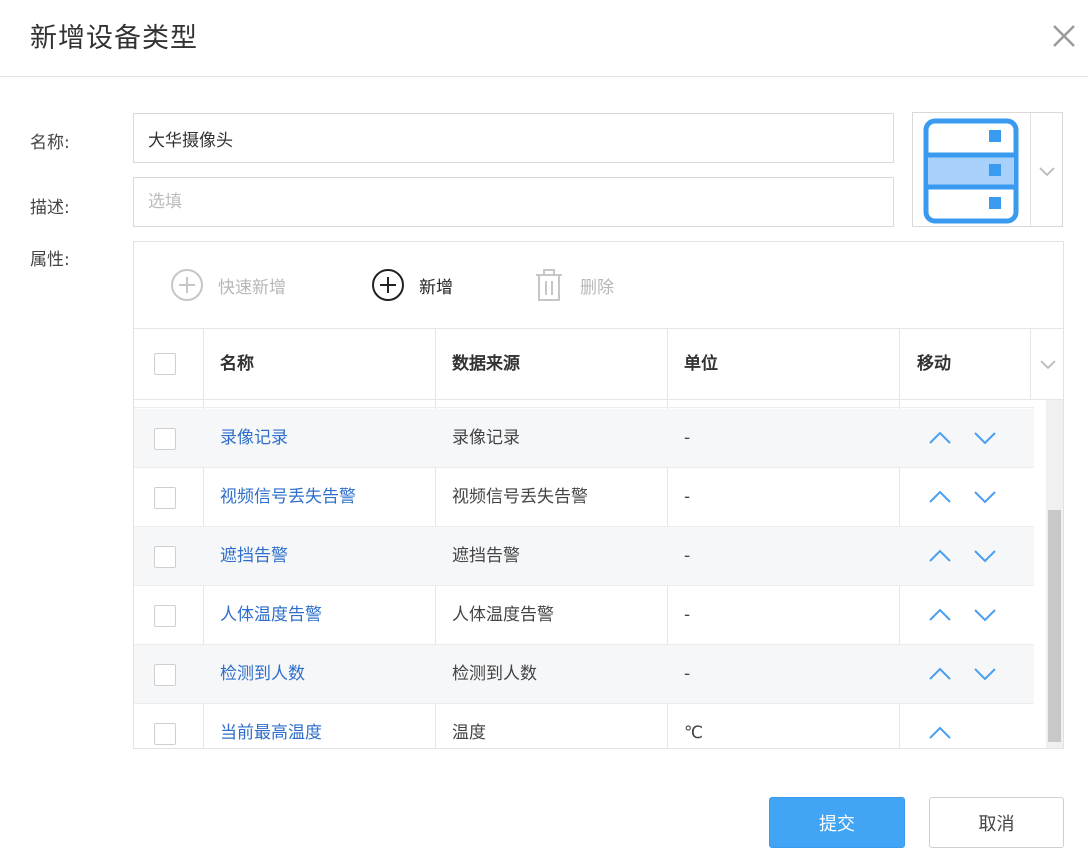  Describe the element at coordinates (597, 287) in the screenshot. I see `delete-label: 删除` at that location.